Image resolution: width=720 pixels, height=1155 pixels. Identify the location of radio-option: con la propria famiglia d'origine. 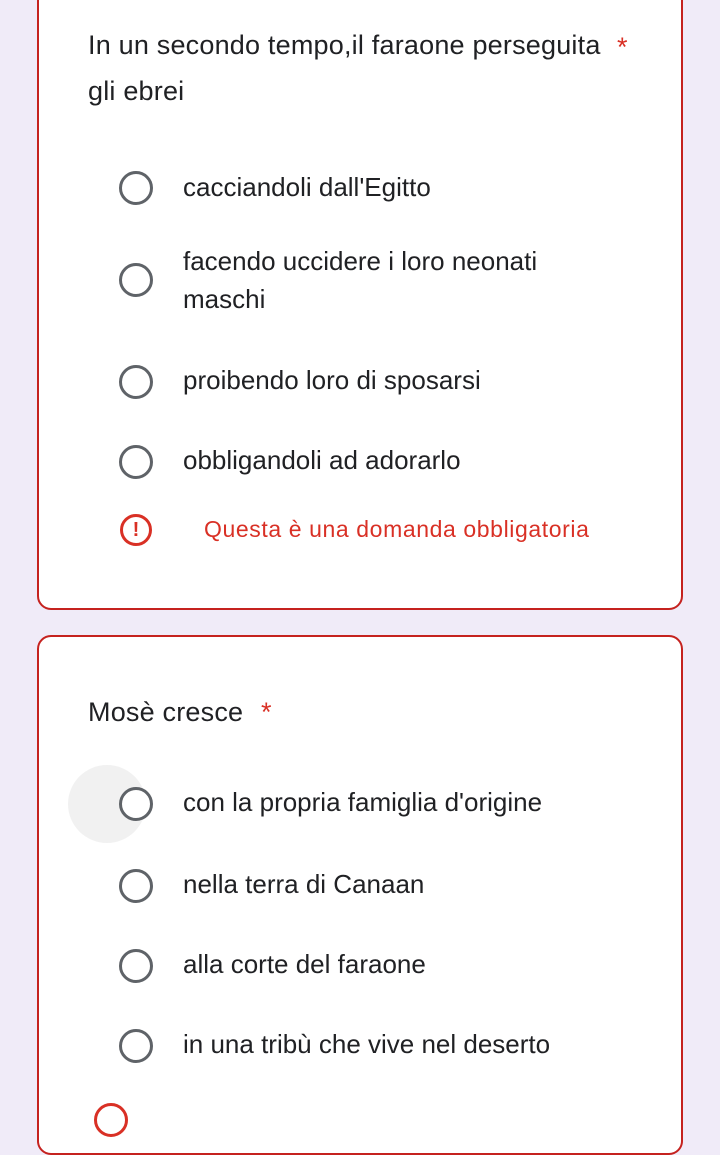
(363, 805).